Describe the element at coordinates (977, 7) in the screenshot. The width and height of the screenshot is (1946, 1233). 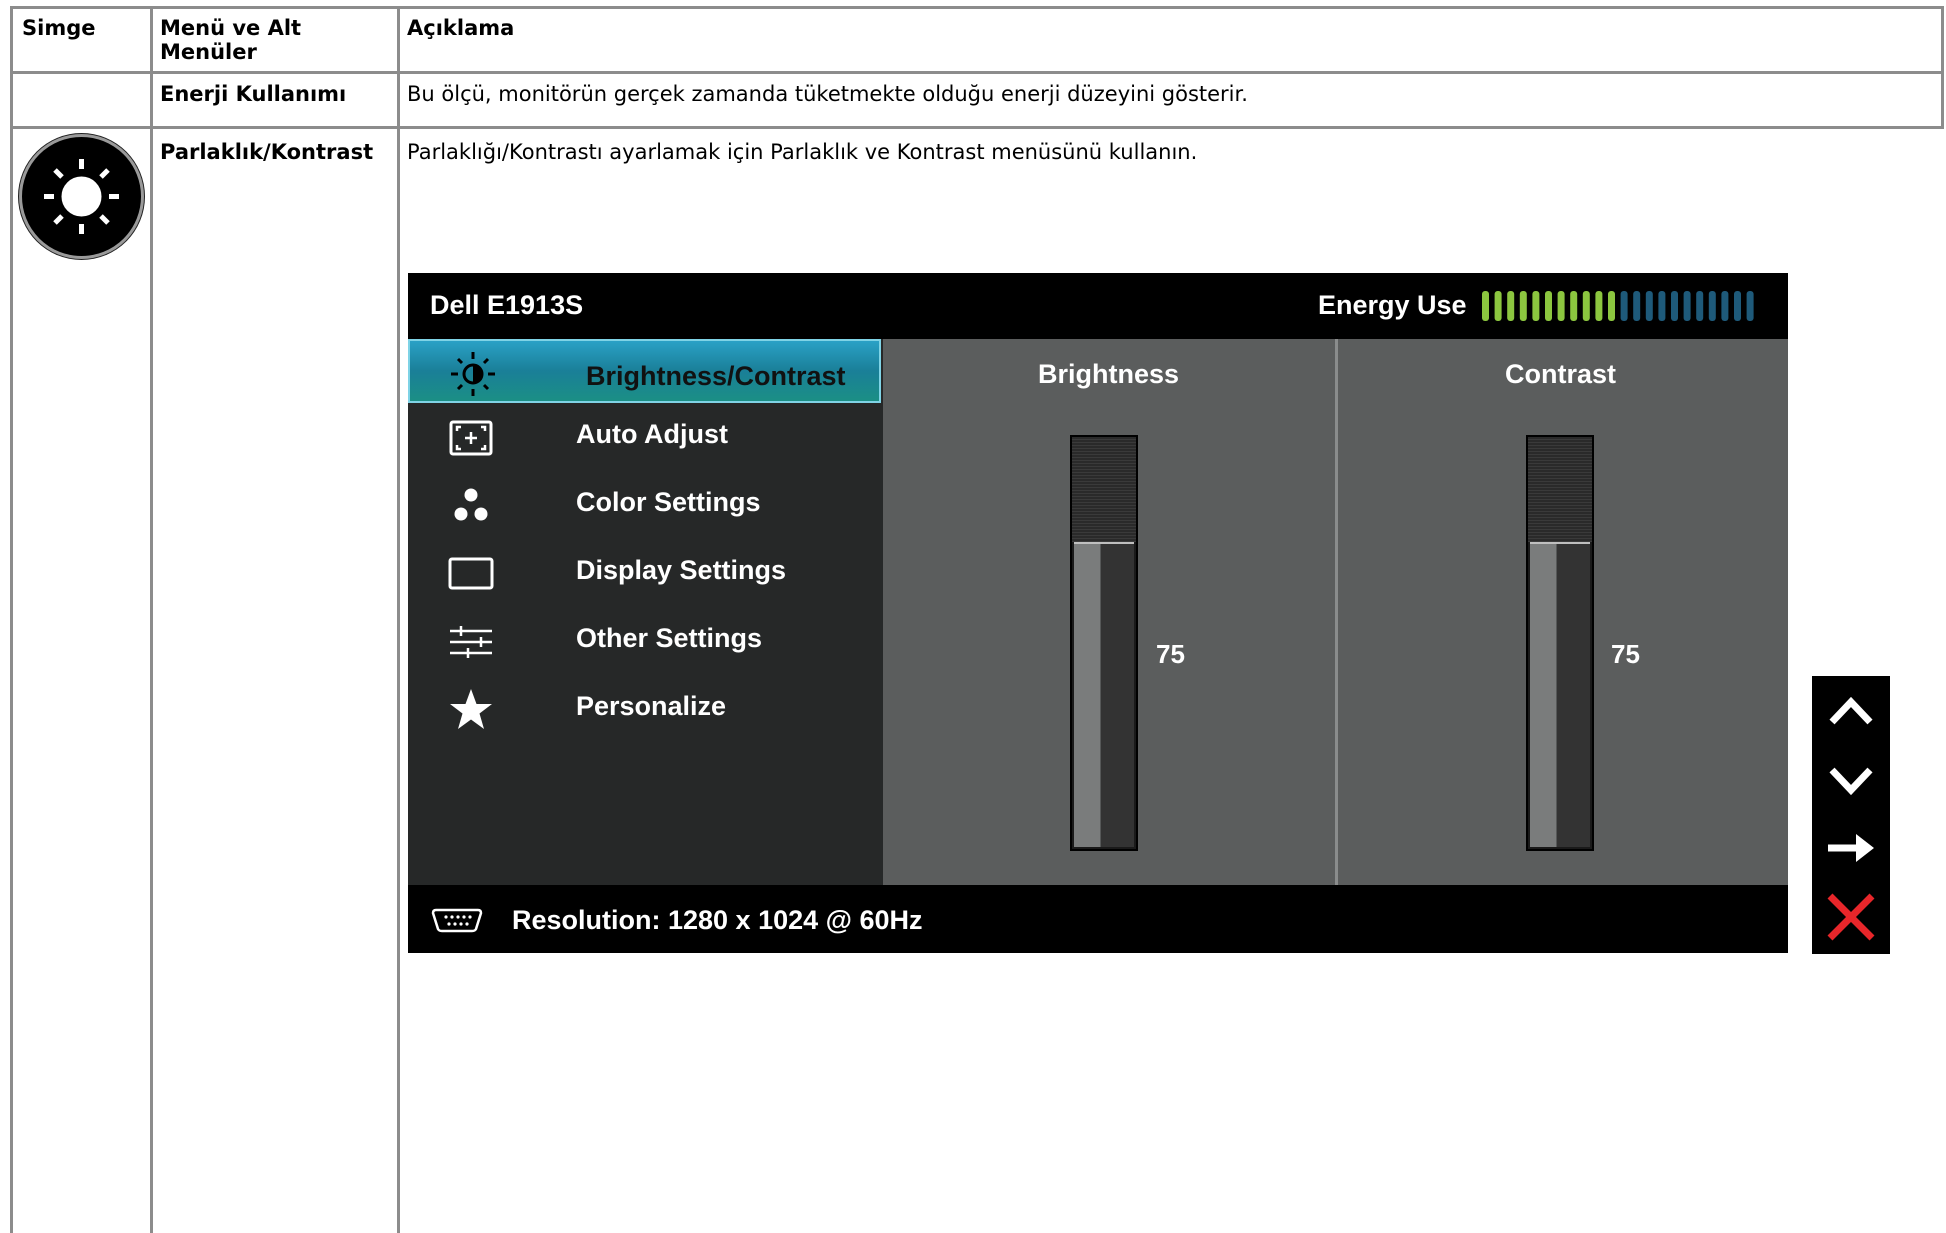
I see `table-border-top` at that location.